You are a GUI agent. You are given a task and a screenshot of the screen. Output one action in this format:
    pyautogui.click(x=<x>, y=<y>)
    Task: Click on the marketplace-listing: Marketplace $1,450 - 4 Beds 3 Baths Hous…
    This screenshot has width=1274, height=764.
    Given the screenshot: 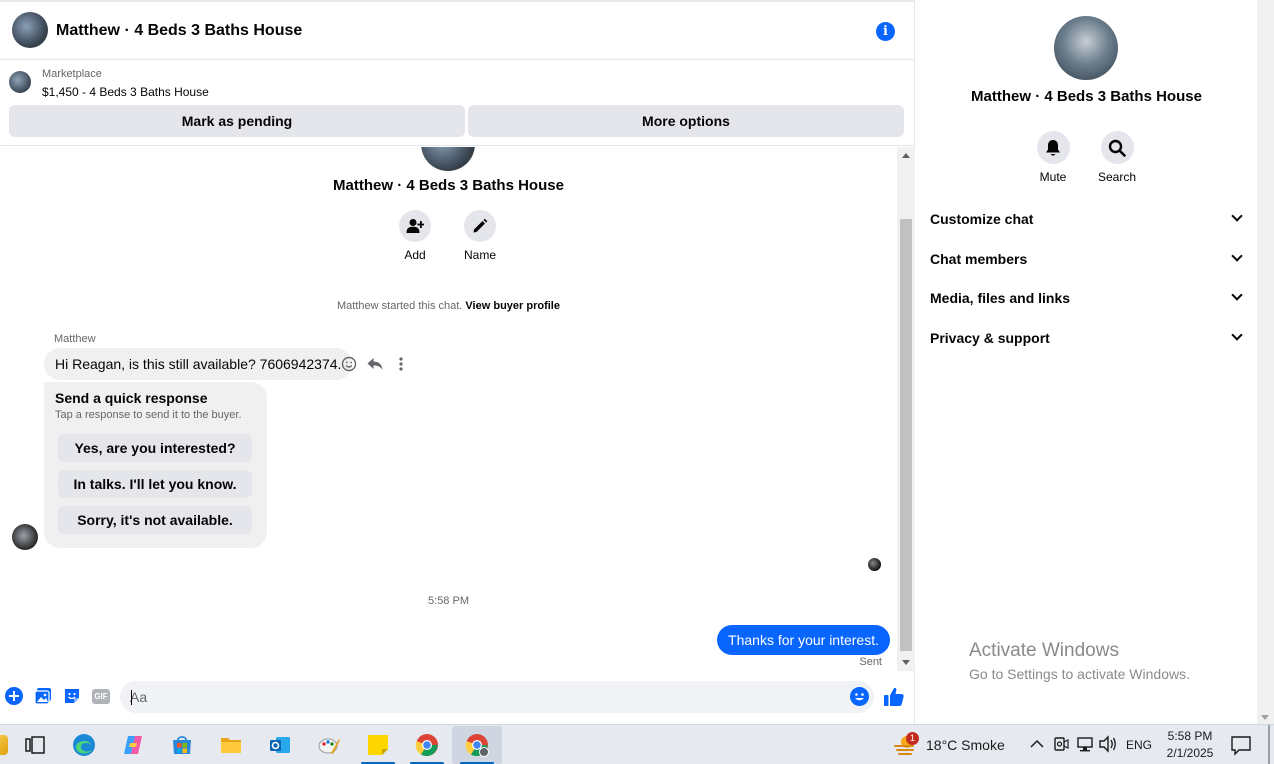 What is the action you would take?
    pyautogui.click(x=457, y=83)
    